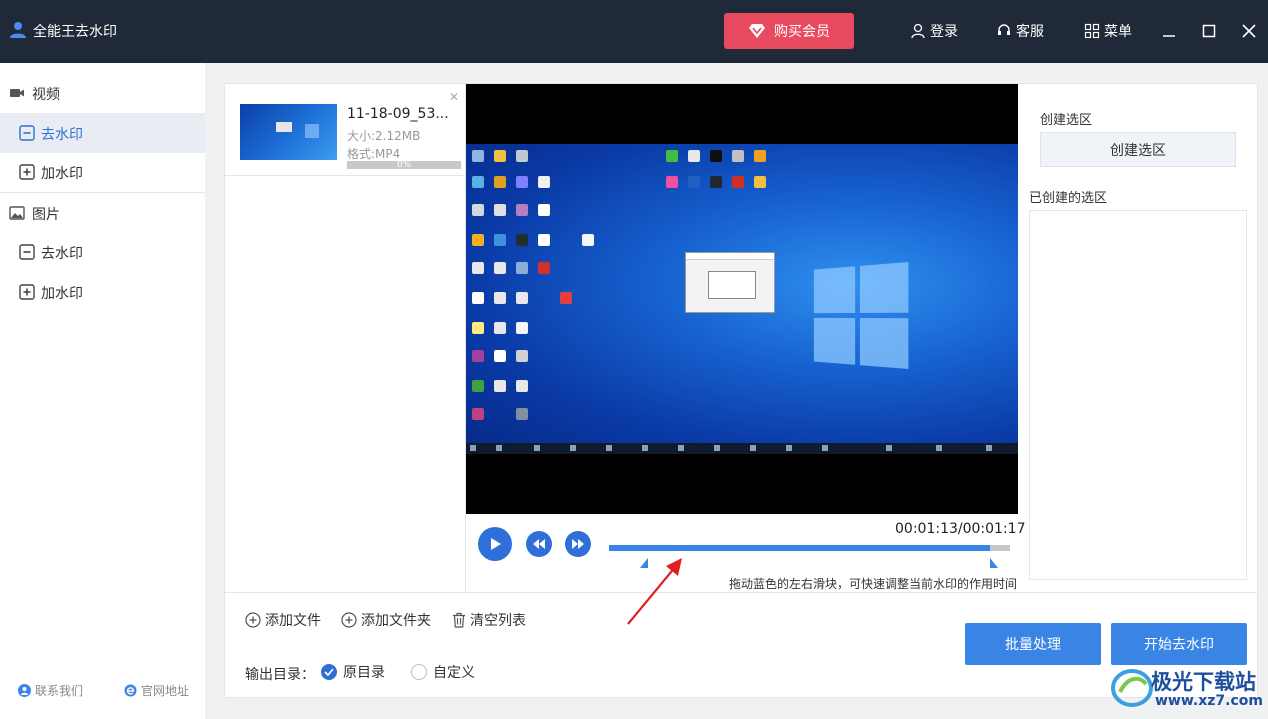 The width and height of the screenshot is (1268, 719). Describe the element at coordinates (102, 93) in the screenshot. I see `sidebar-section-video: 视频` at that location.